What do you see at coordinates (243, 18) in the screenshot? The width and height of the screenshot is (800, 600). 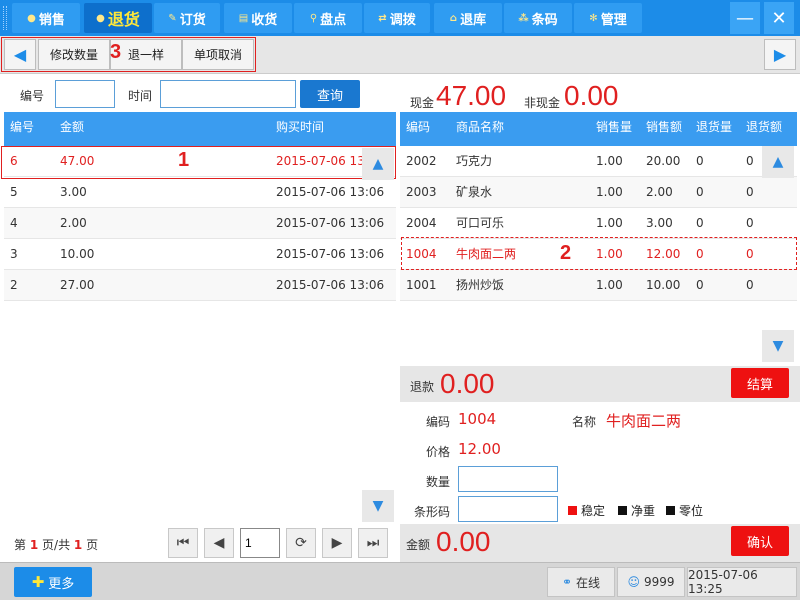 I see `receive-icon: ▤` at bounding box center [243, 18].